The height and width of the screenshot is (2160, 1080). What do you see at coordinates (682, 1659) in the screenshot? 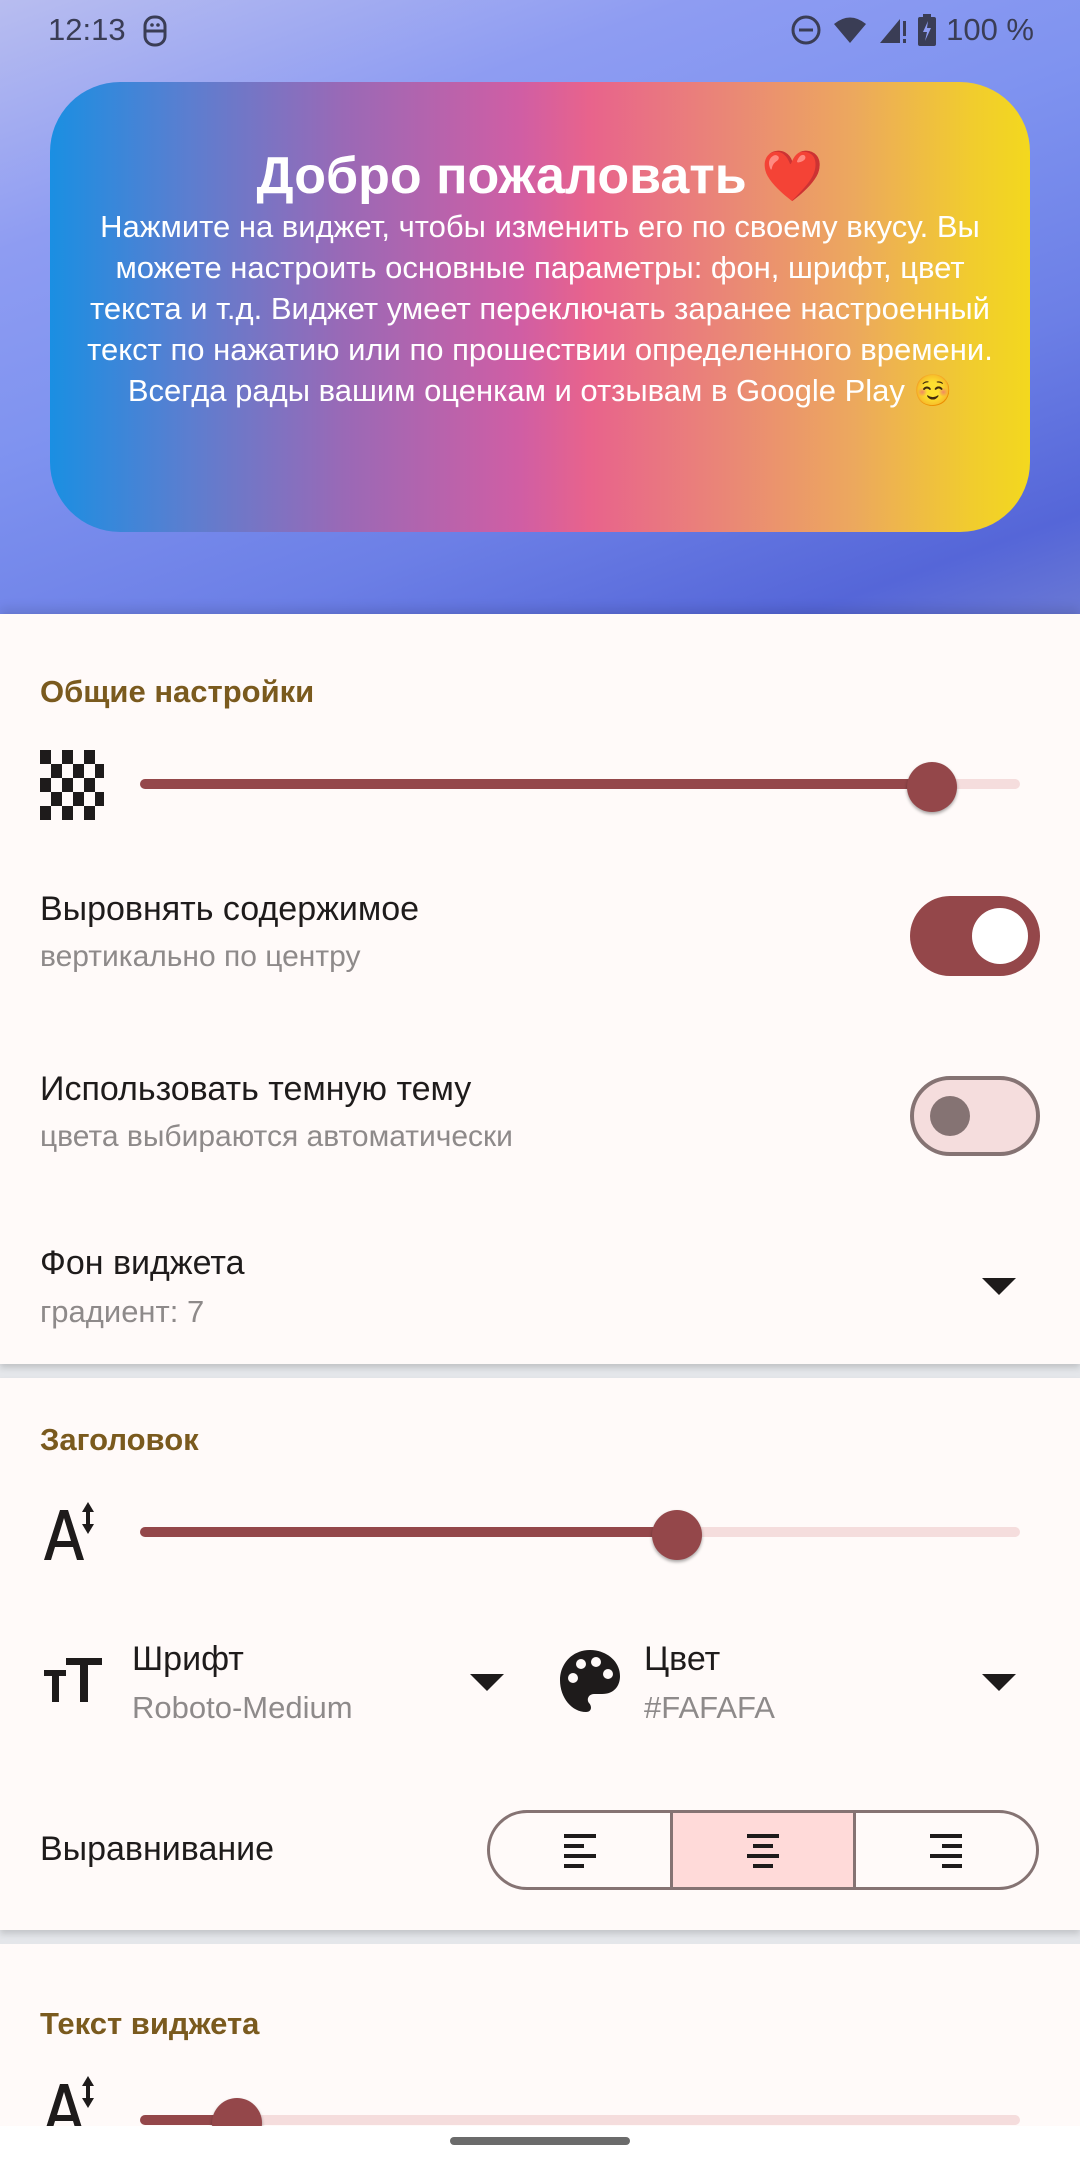
I see `color-label: Цвет` at bounding box center [682, 1659].